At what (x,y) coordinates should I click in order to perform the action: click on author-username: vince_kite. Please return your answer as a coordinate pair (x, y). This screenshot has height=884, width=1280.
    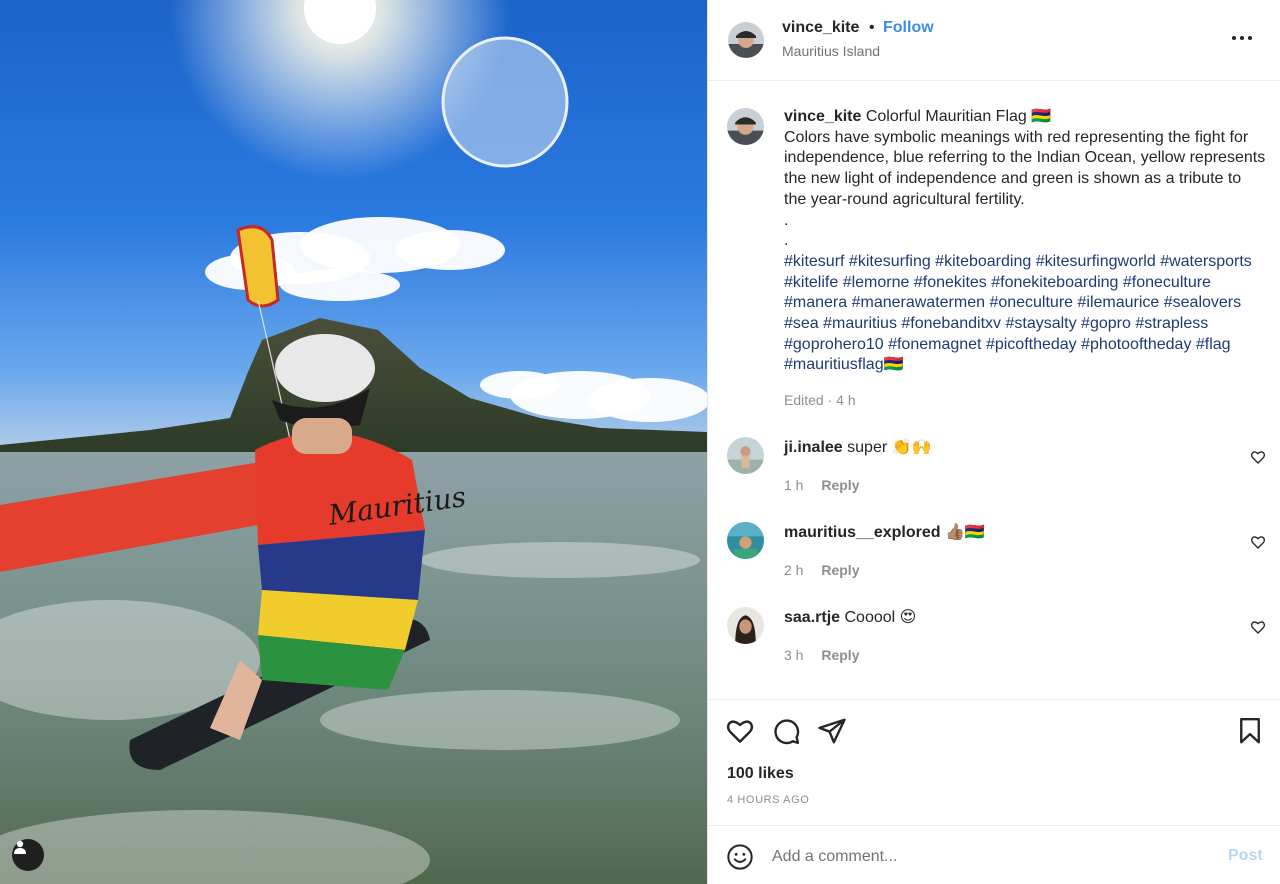
    Looking at the image, I should click on (820, 28).